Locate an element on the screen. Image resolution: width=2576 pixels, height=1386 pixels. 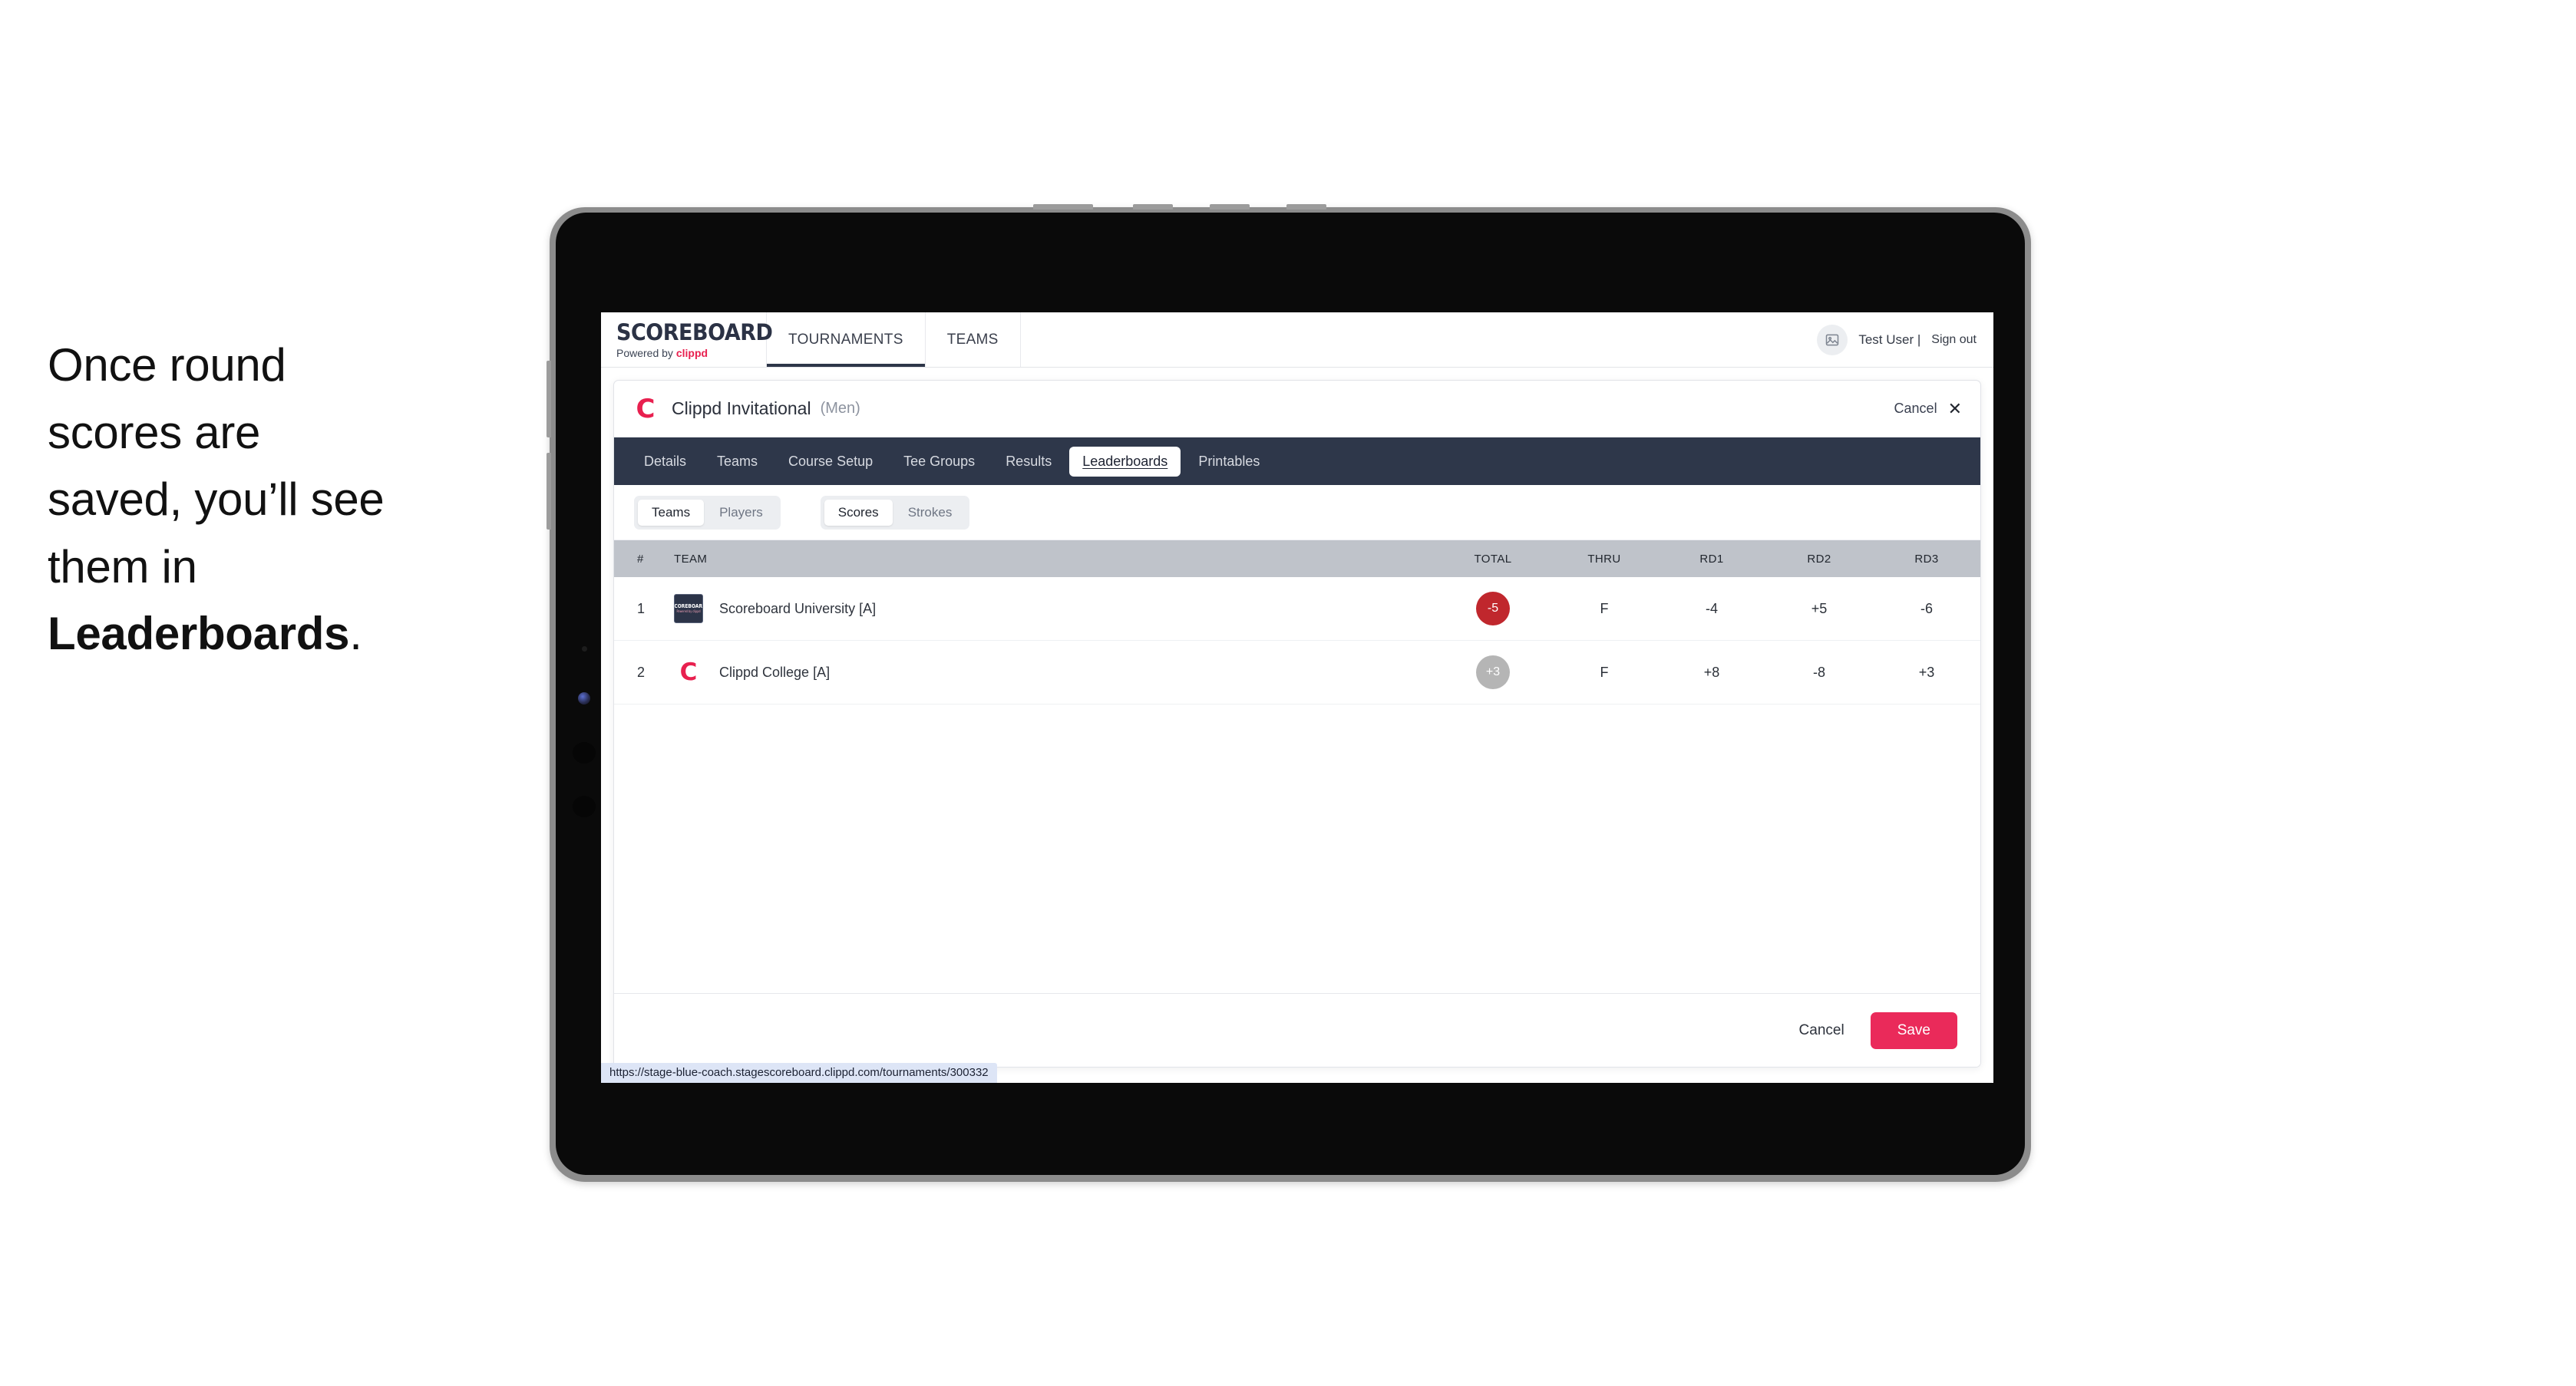
team-logo-text: C is located at coordinates (688, 672).